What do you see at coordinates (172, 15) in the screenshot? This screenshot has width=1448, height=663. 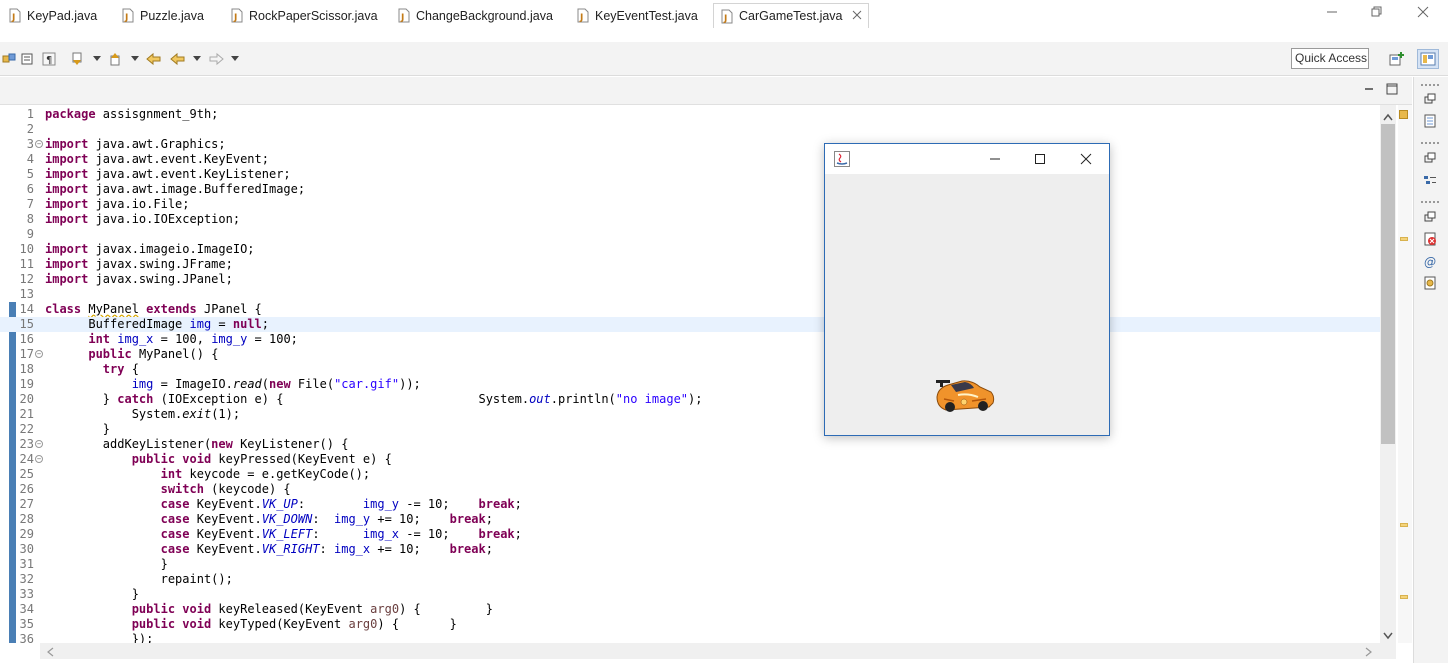 I see `tab-label: Puzzle.java` at bounding box center [172, 15].